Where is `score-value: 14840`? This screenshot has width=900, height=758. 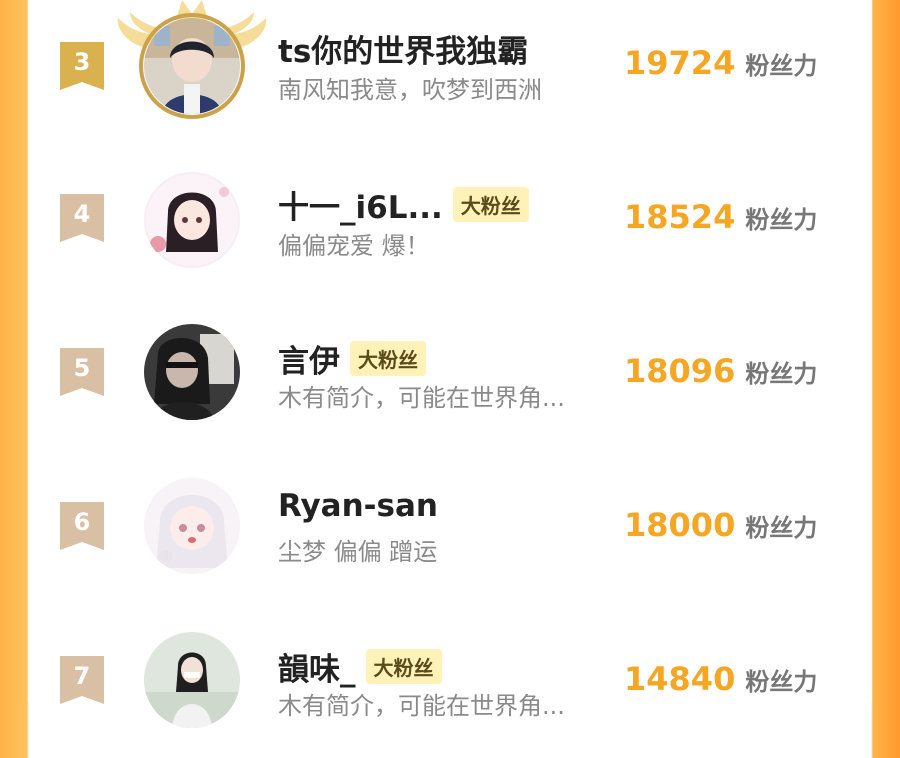
score-value: 14840 is located at coordinates (680, 679).